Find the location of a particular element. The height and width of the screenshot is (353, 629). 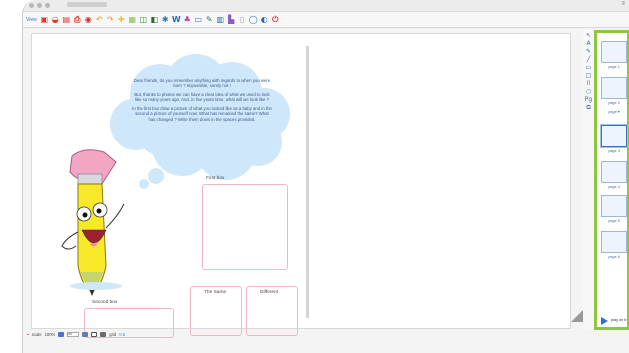

chart-icon: ▙ is located at coordinates (231, 19).